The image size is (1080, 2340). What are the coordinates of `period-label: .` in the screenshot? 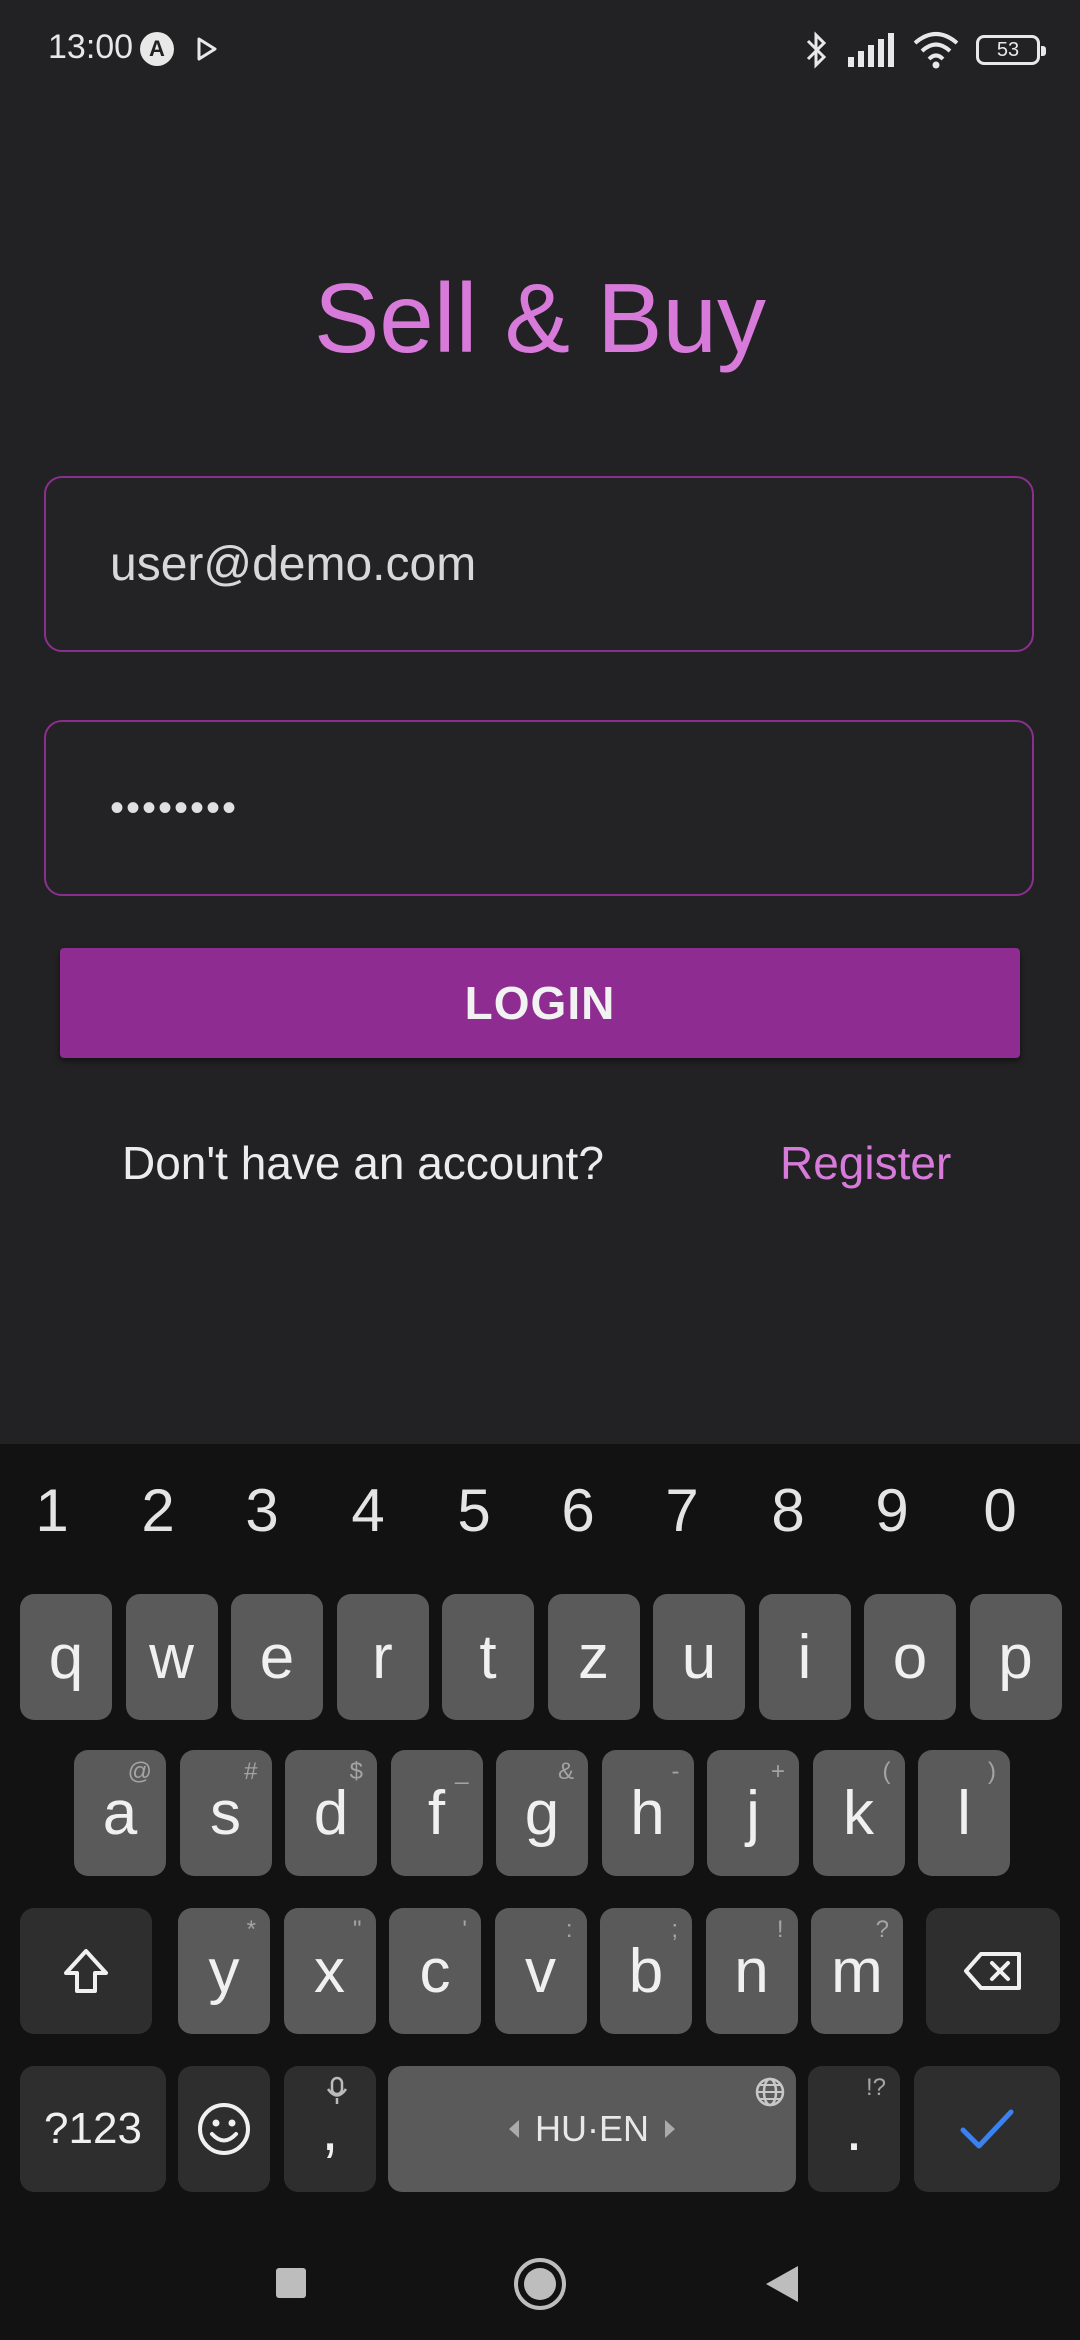 It's located at (854, 2129).